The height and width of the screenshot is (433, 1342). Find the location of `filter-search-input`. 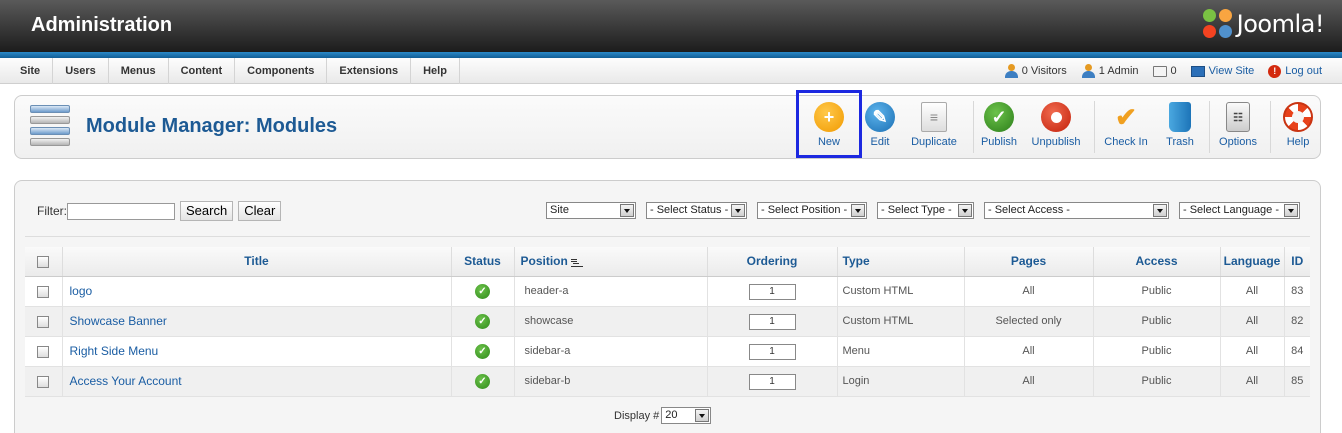

filter-search-input is located at coordinates (121, 211).